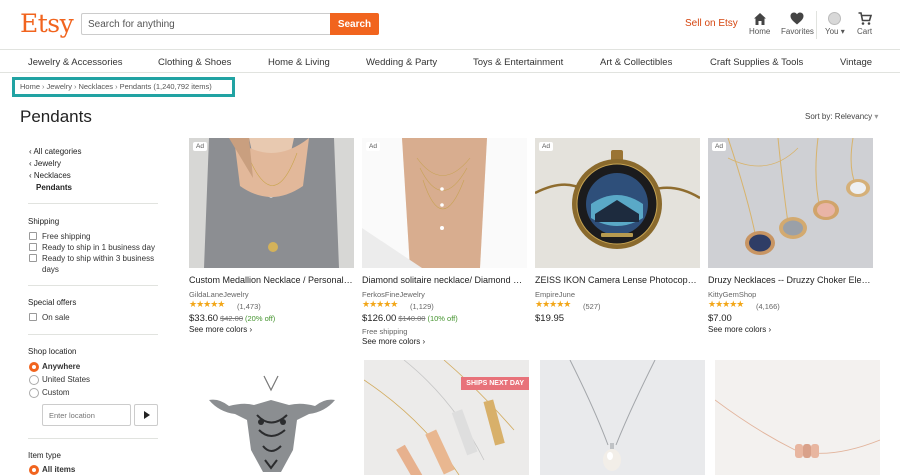  I want to click on breadcrumb-jewelry: Jewelry, so click(59, 86).